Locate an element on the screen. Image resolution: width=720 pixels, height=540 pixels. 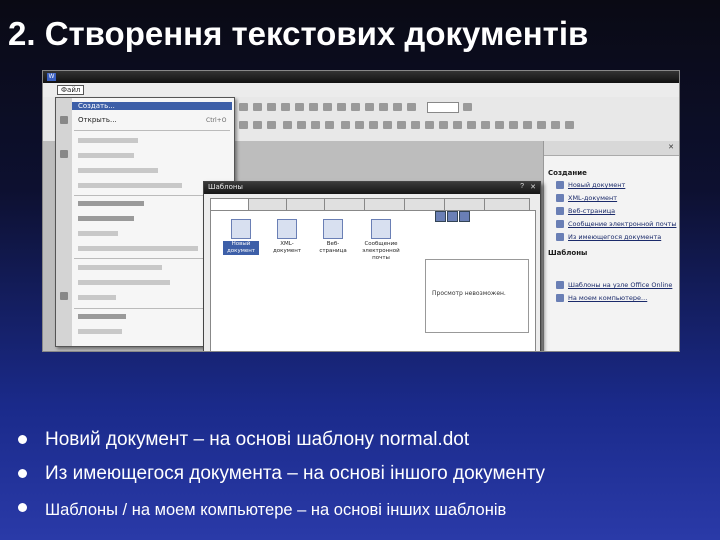
web-page-icon is located at coordinates (560, 211).